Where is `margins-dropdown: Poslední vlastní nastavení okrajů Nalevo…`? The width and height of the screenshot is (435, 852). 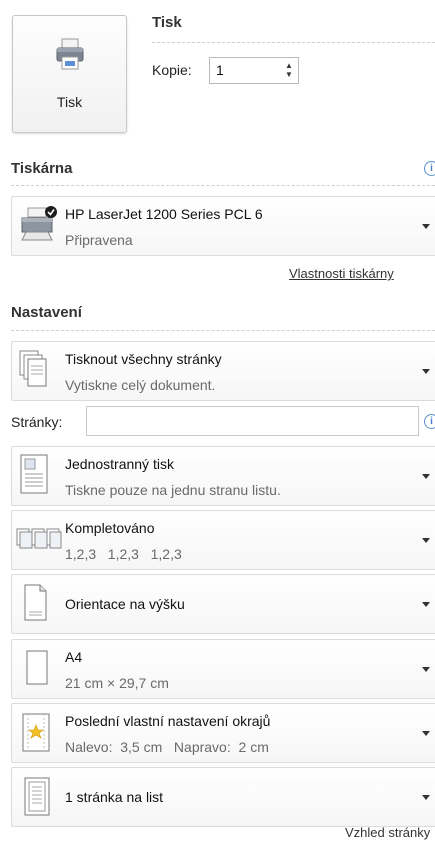 margins-dropdown: Poslední vlastní nastavení okrajů Nalevo… is located at coordinates (223, 733).